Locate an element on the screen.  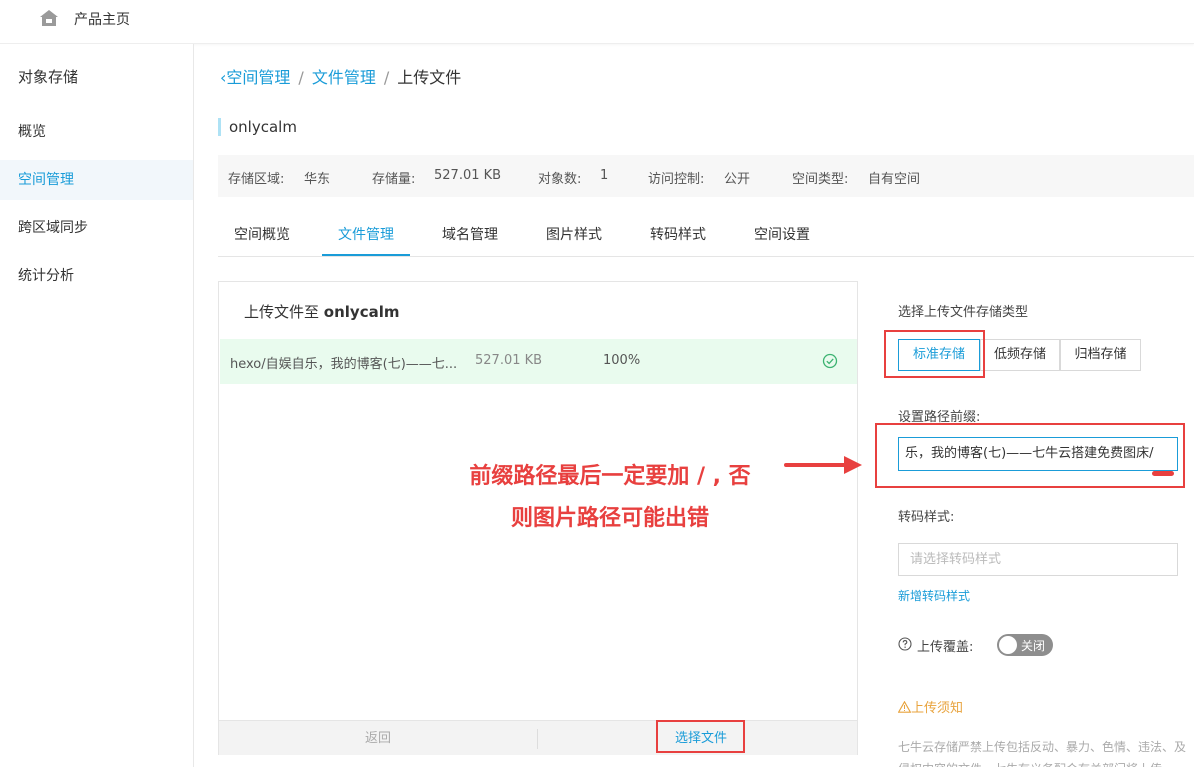
upload-notice-title: 上传须知 is located at coordinates (930, 706).